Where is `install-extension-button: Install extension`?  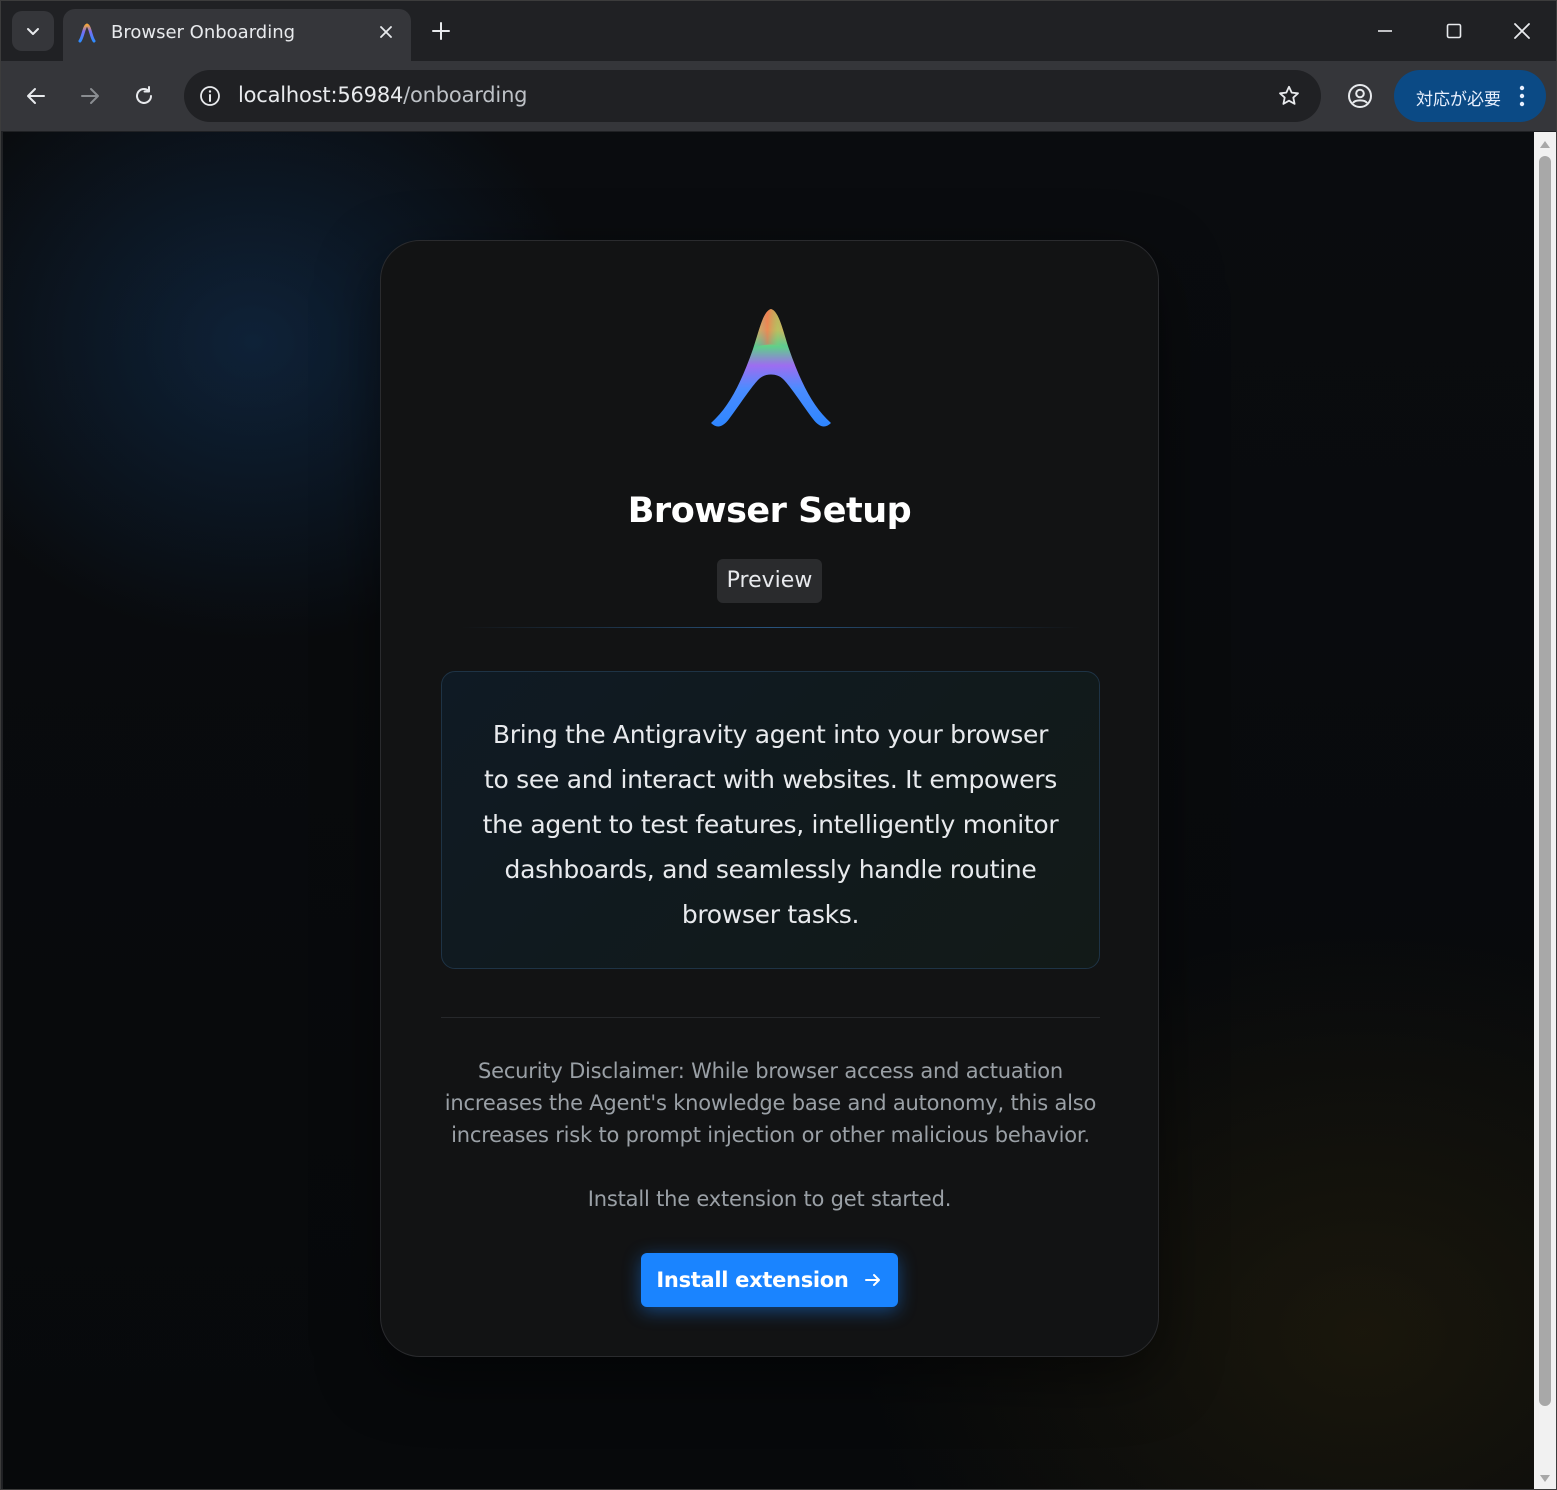 install-extension-button: Install extension is located at coordinates (769, 1280).